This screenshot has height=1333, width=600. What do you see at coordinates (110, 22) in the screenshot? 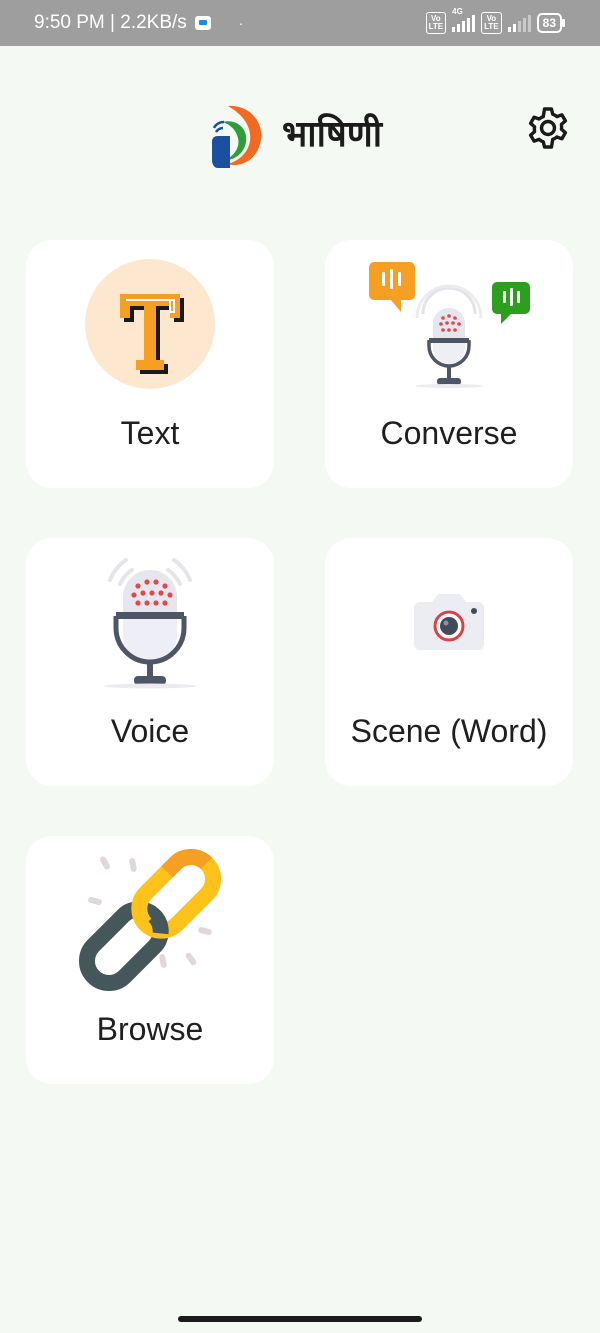
I see `status-time-speed: 9:50 PM | 2.2KB/s` at bounding box center [110, 22].